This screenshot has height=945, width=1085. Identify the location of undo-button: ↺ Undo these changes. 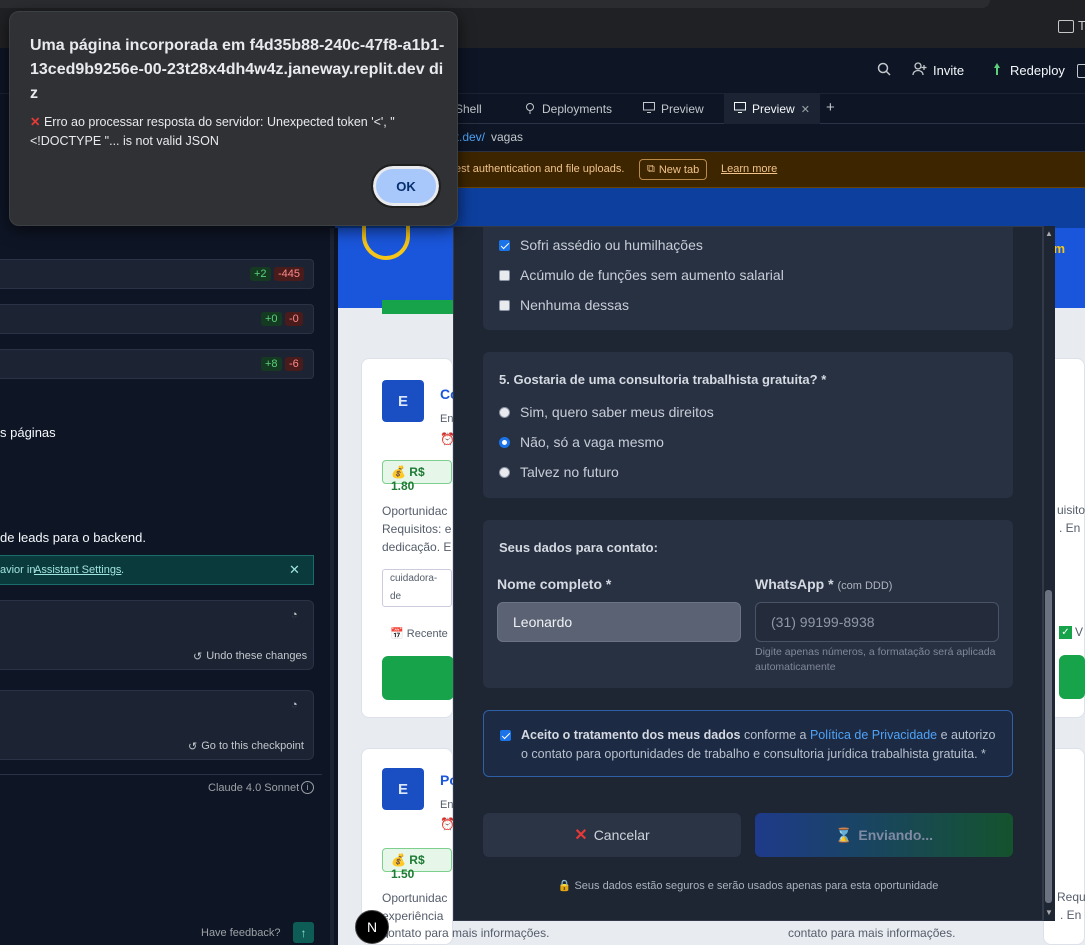
(250, 656).